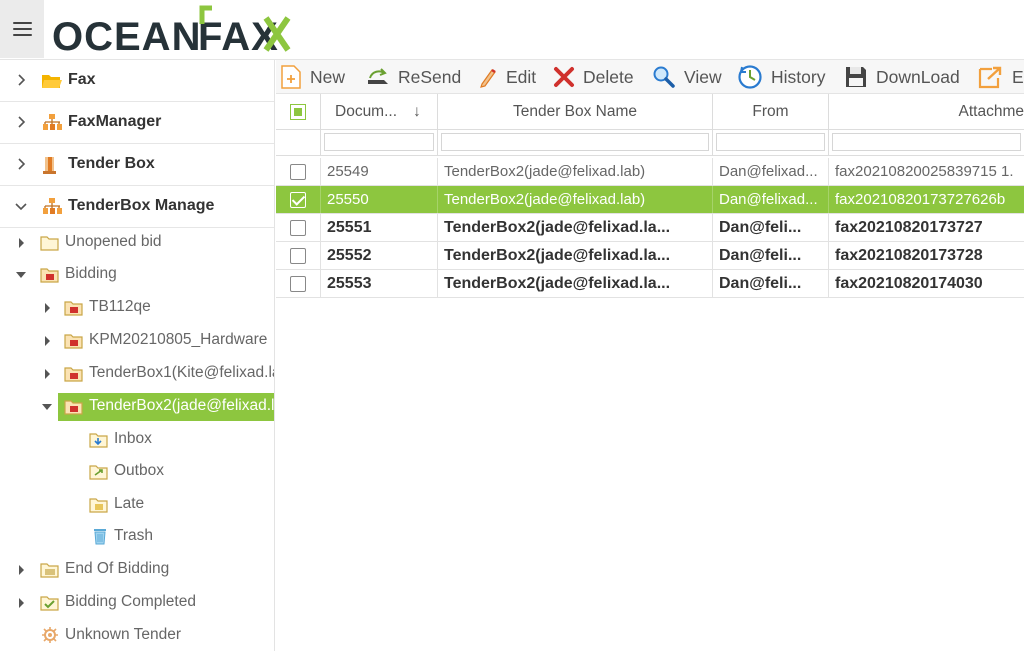  I want to click on edit-label: Edit, so click(521, 76).